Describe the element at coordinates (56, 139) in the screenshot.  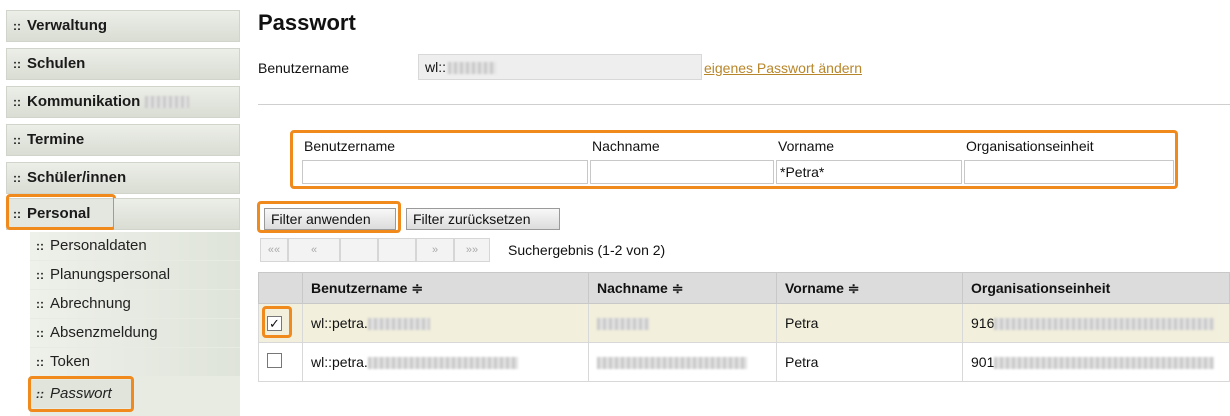
I see `nav-item-label: Termine` at that location.